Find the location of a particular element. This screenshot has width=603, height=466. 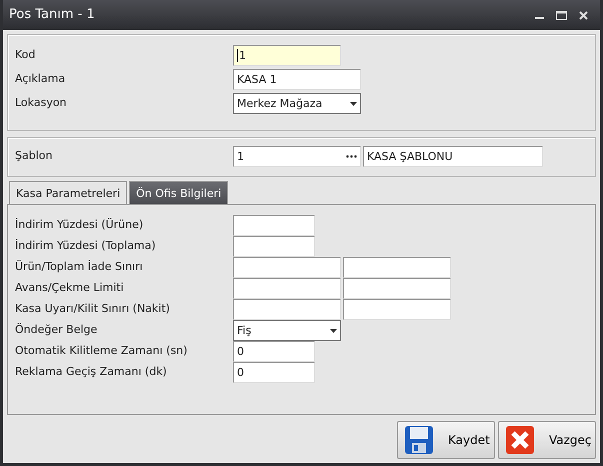

field-label: Reklama Geçiş Zamanı (dk) is located at coordinates (91, 372).